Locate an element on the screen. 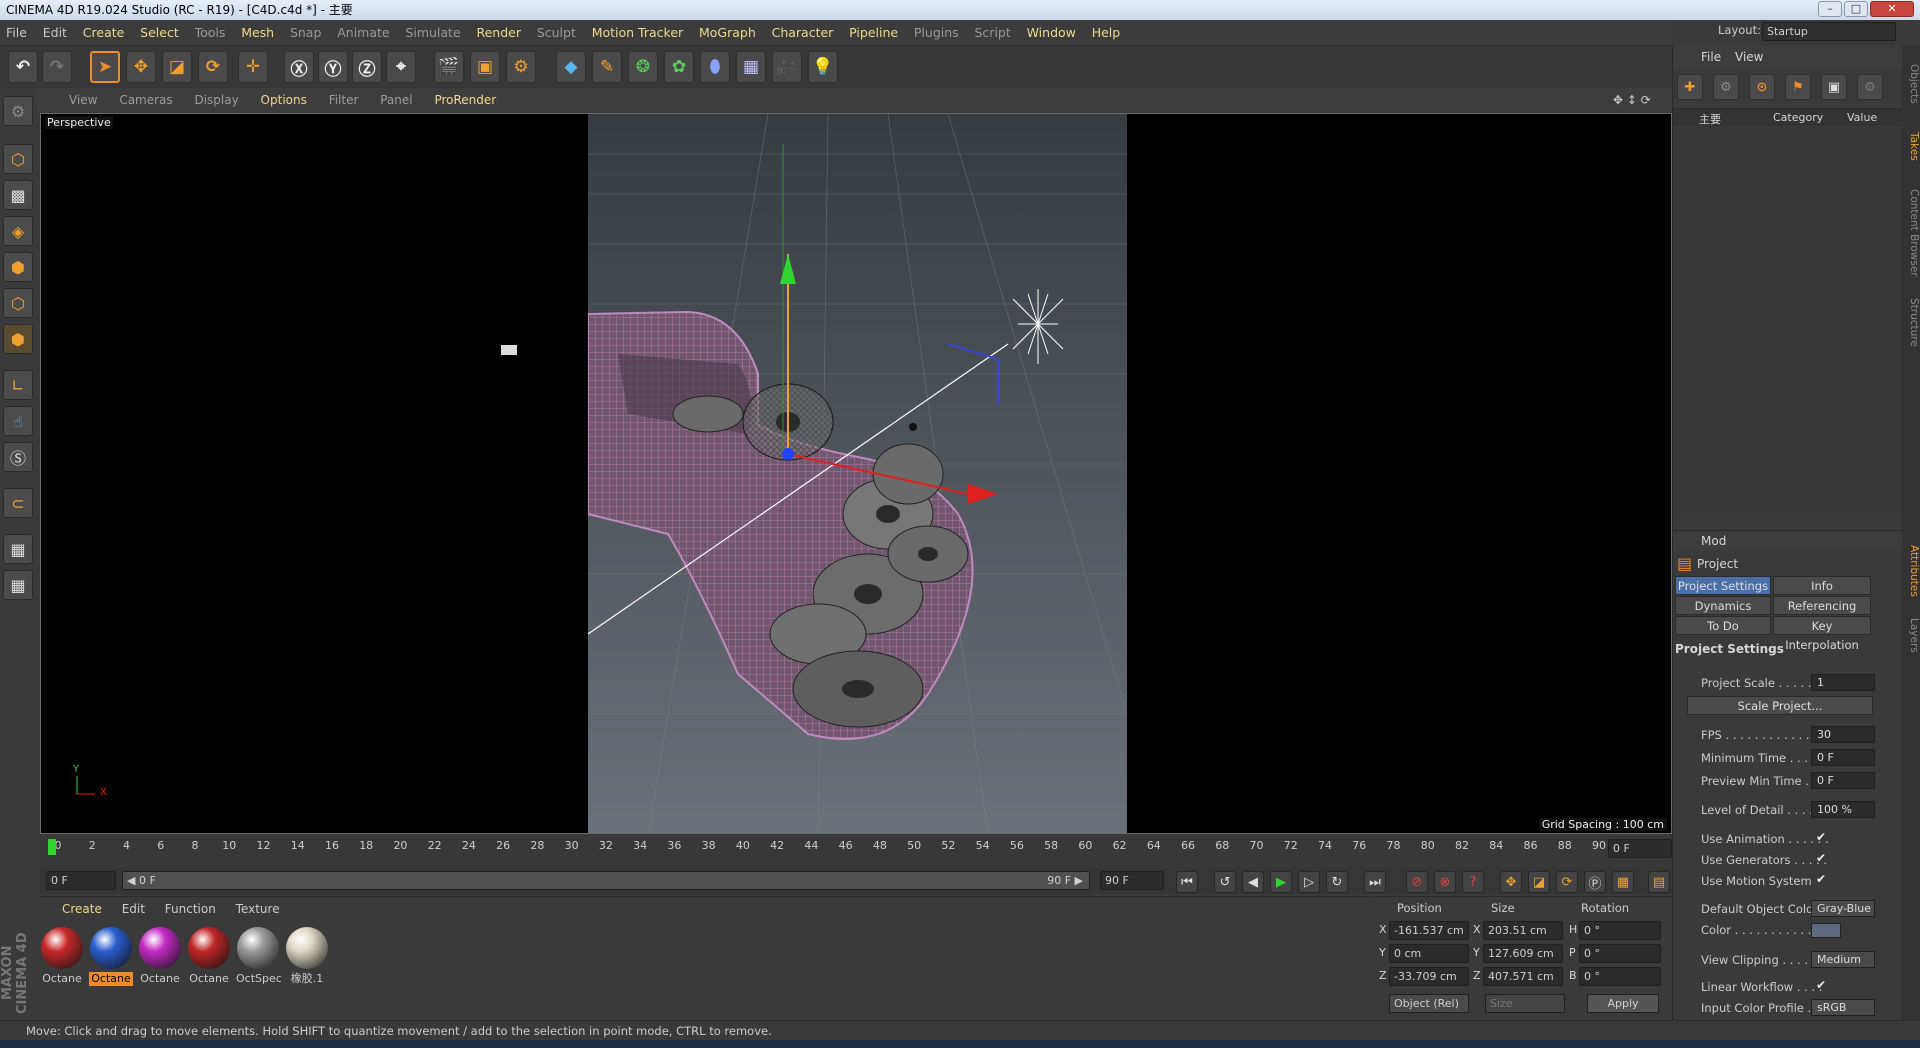  material-swatch-selected: Octane is located at coordinates (111, 958).